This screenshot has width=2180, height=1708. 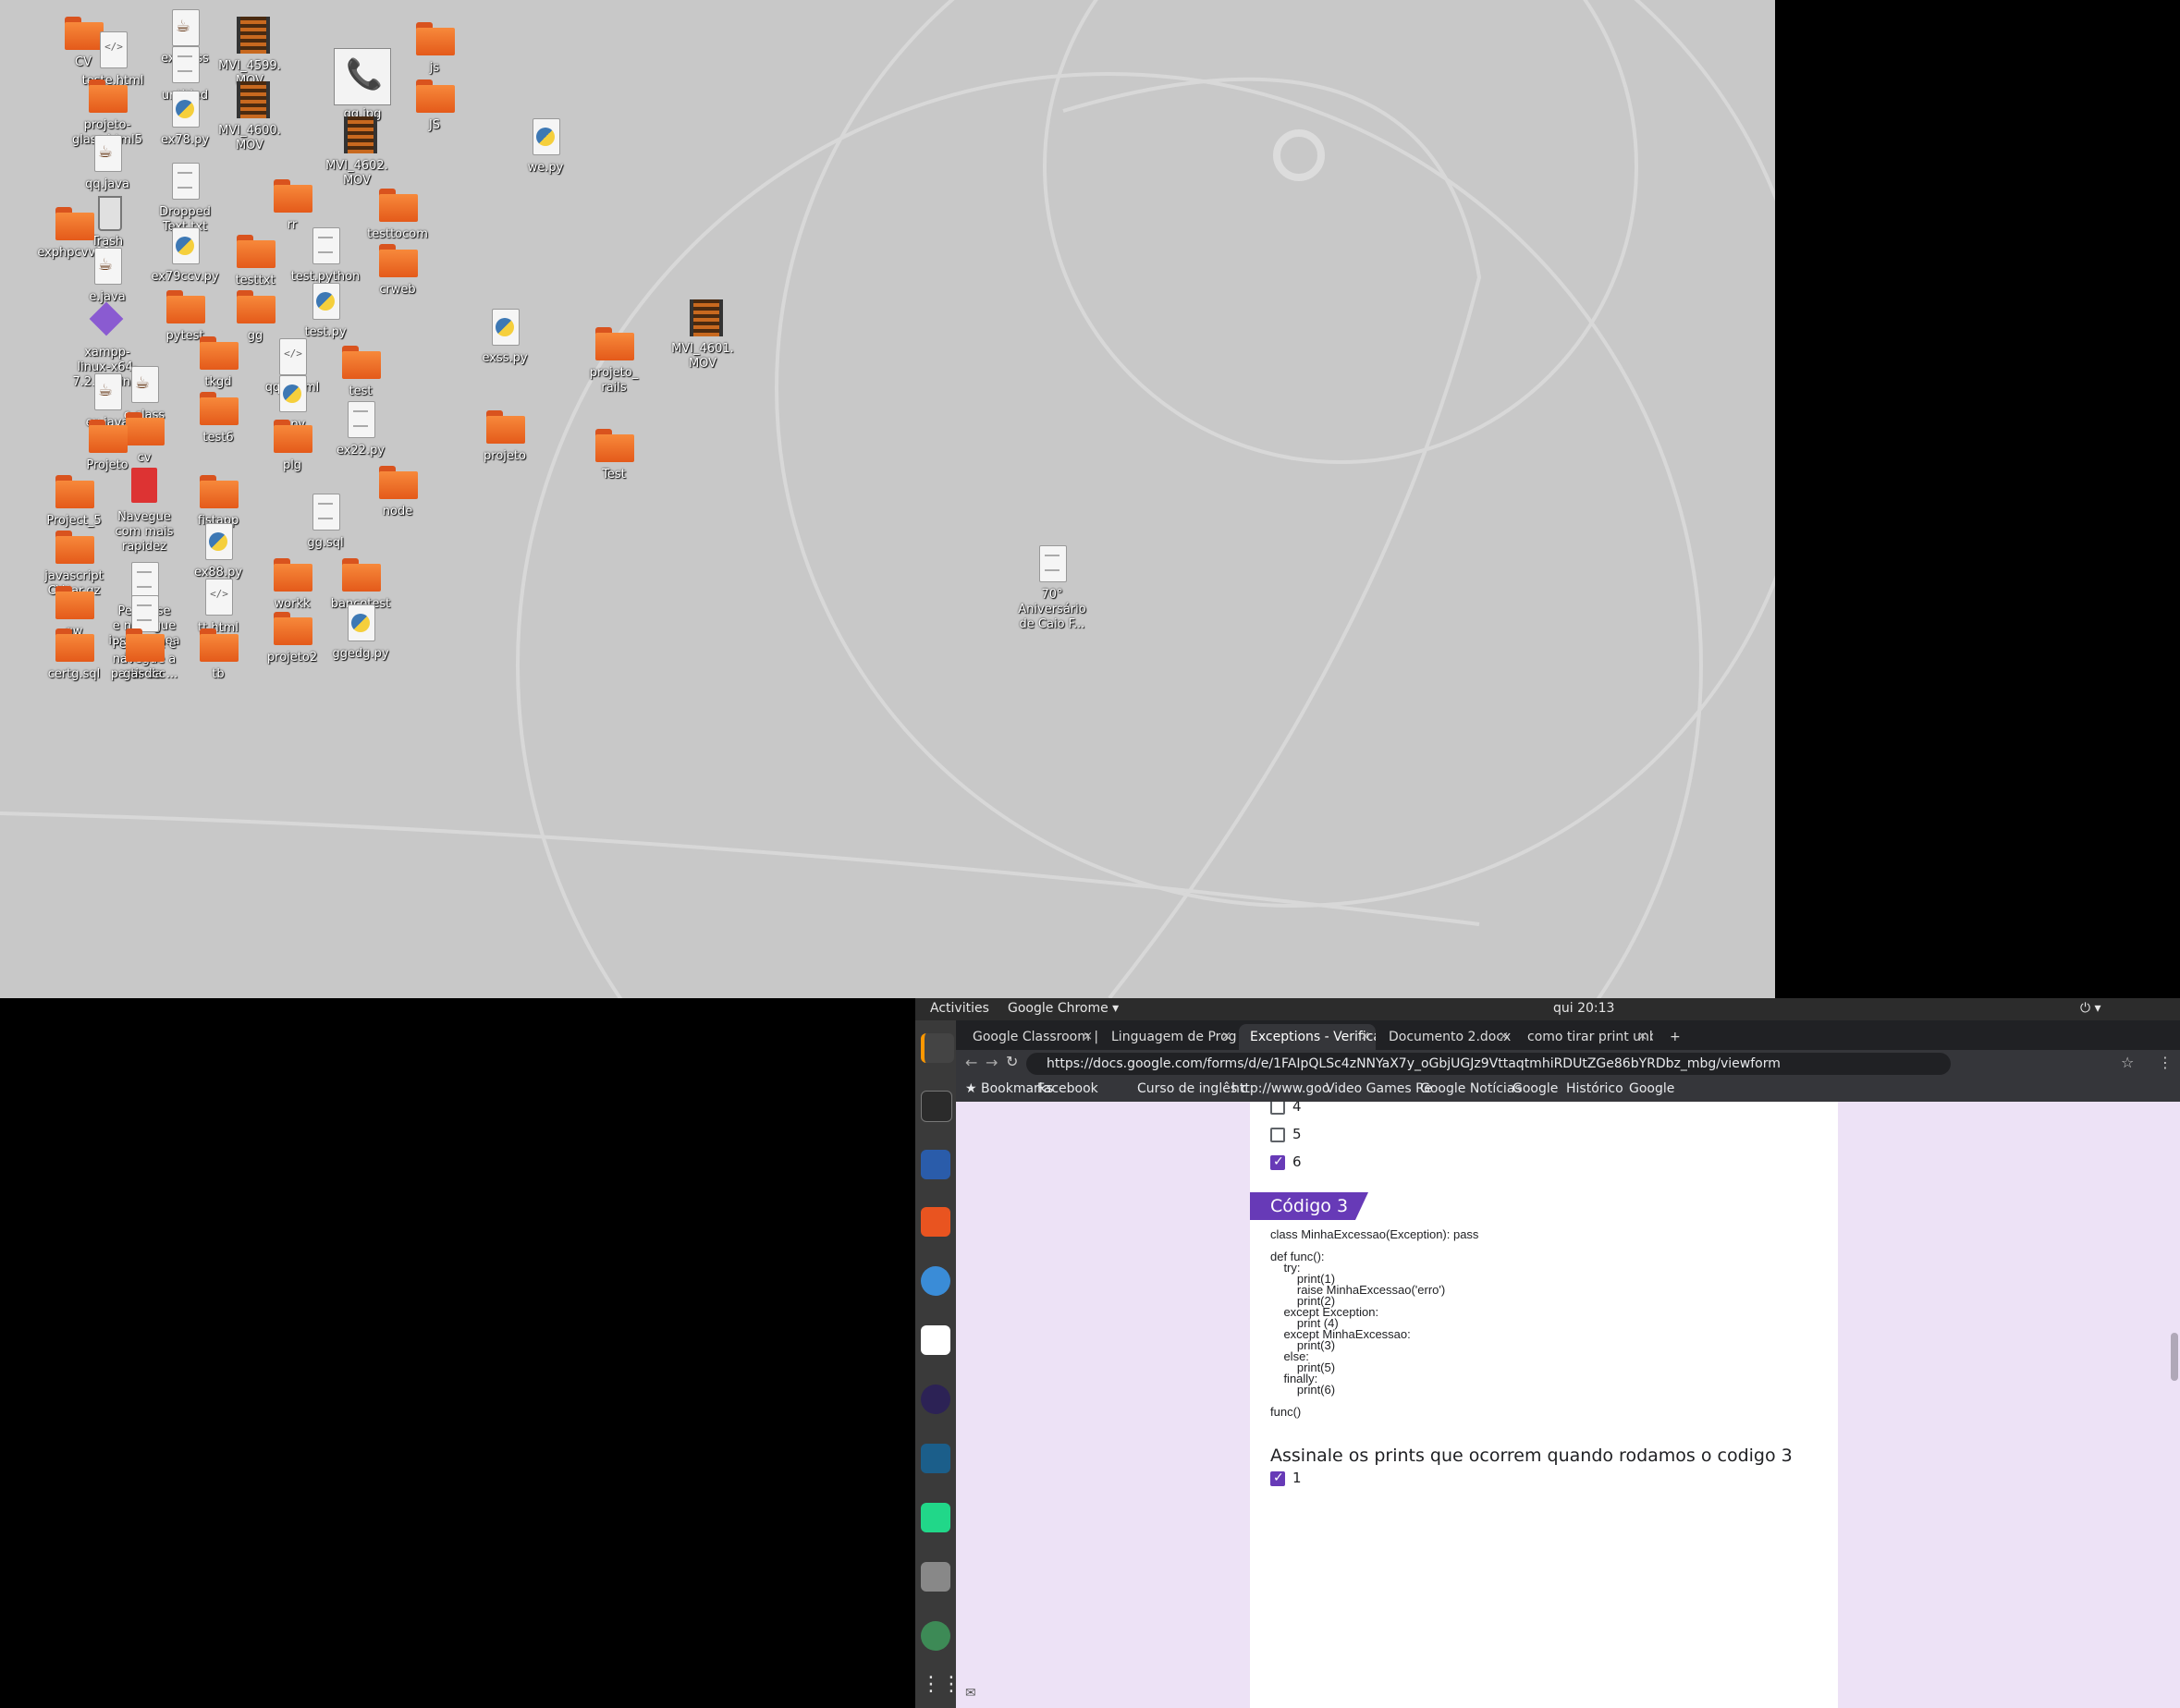 I want to click on desktop-icon: test.py, so click(x=325, y=309).